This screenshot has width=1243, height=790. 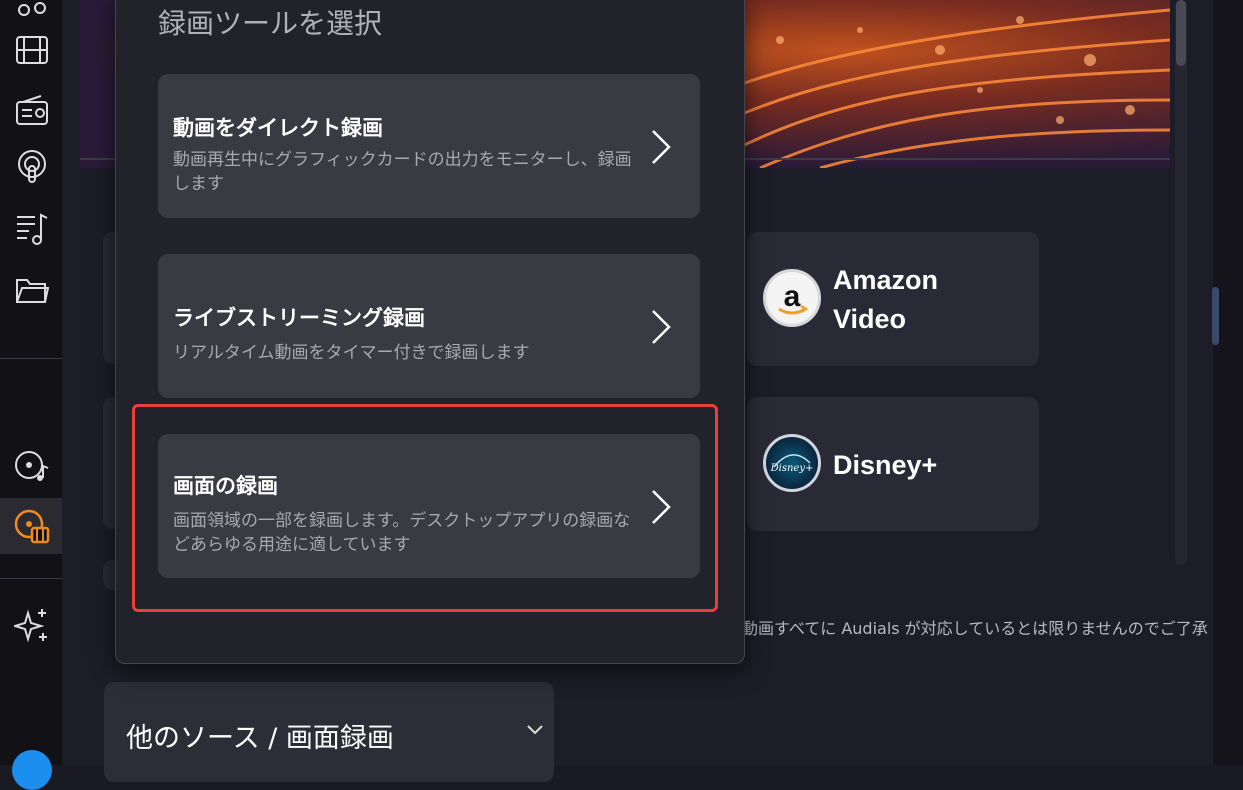 What do you see at coordinates (351, 353) in the screenshot?
I see `option-description: リアルタイム動画をタイマー付きで録画します` at bounding box center [351, 353].